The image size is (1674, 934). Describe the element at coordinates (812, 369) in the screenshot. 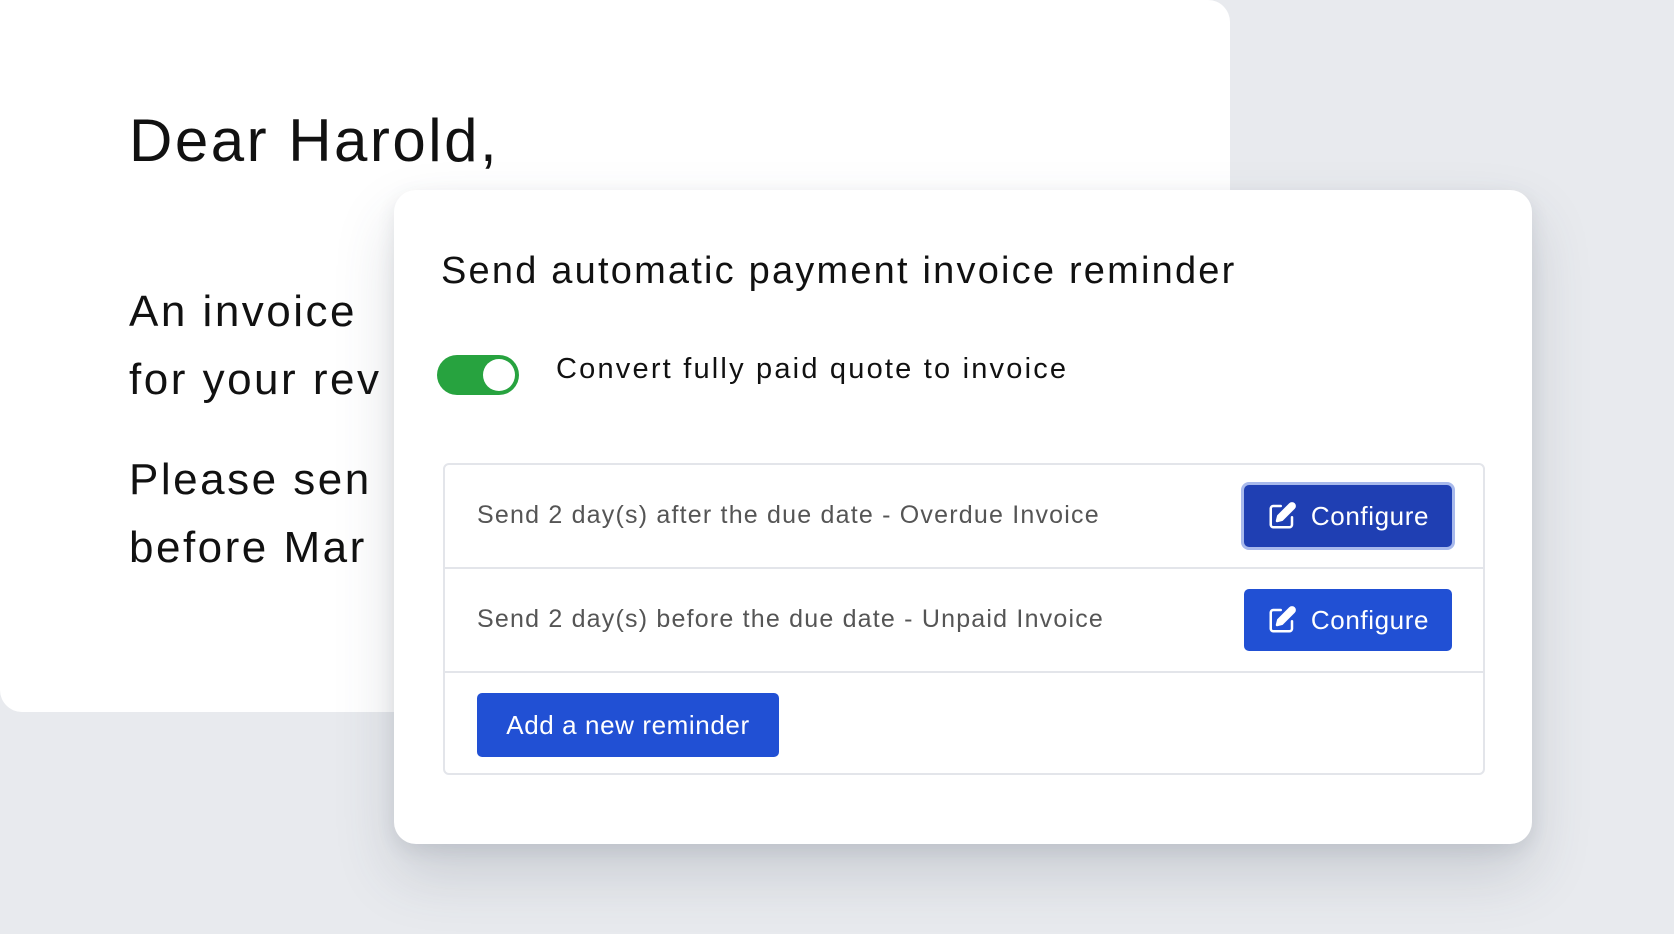

I see `convert-quote-toggle-label: Convert fully paid quote to invoice` at that location.